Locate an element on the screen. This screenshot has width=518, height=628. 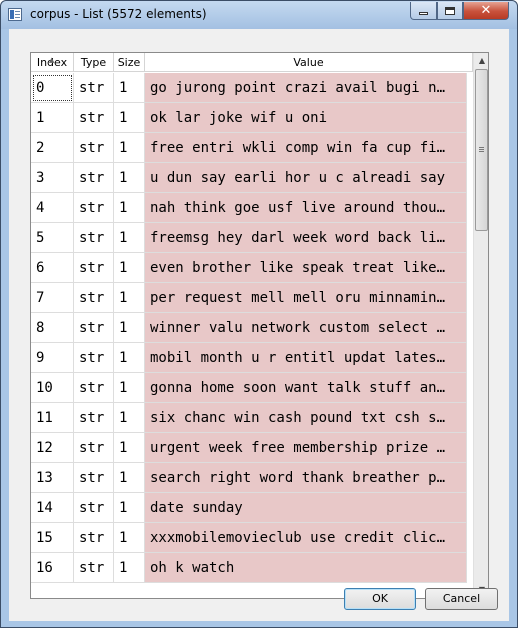
table-row: 16 str 1 oh k watch is located at coordinates (253, 568).